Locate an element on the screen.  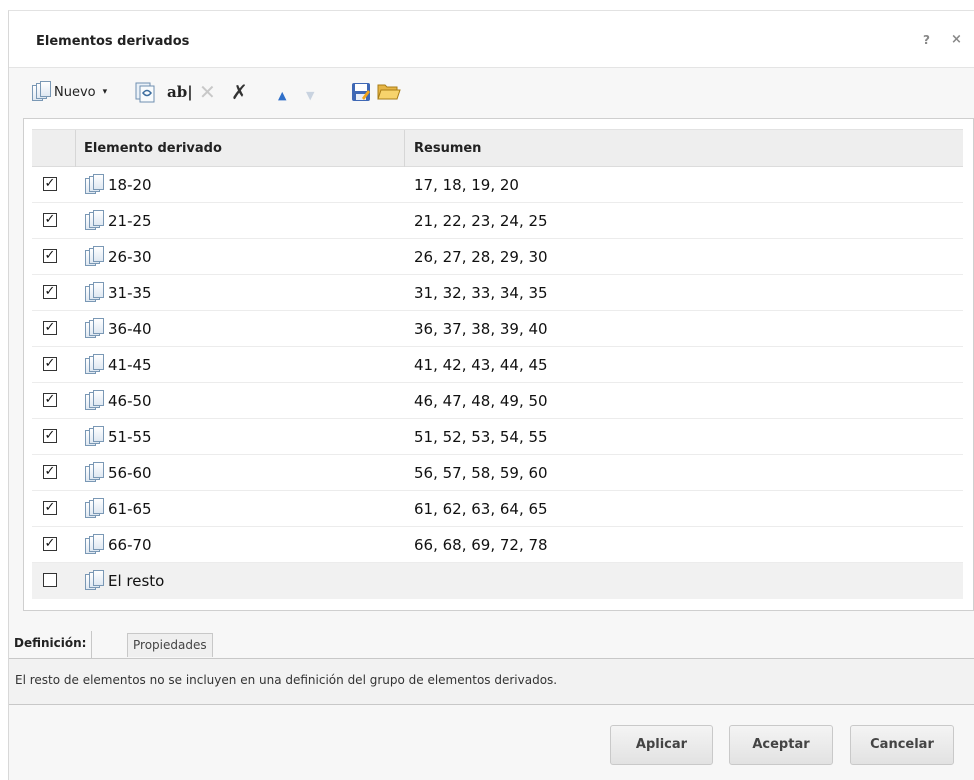
row-element-name: 36-40 is located at coordinates (130, 329).